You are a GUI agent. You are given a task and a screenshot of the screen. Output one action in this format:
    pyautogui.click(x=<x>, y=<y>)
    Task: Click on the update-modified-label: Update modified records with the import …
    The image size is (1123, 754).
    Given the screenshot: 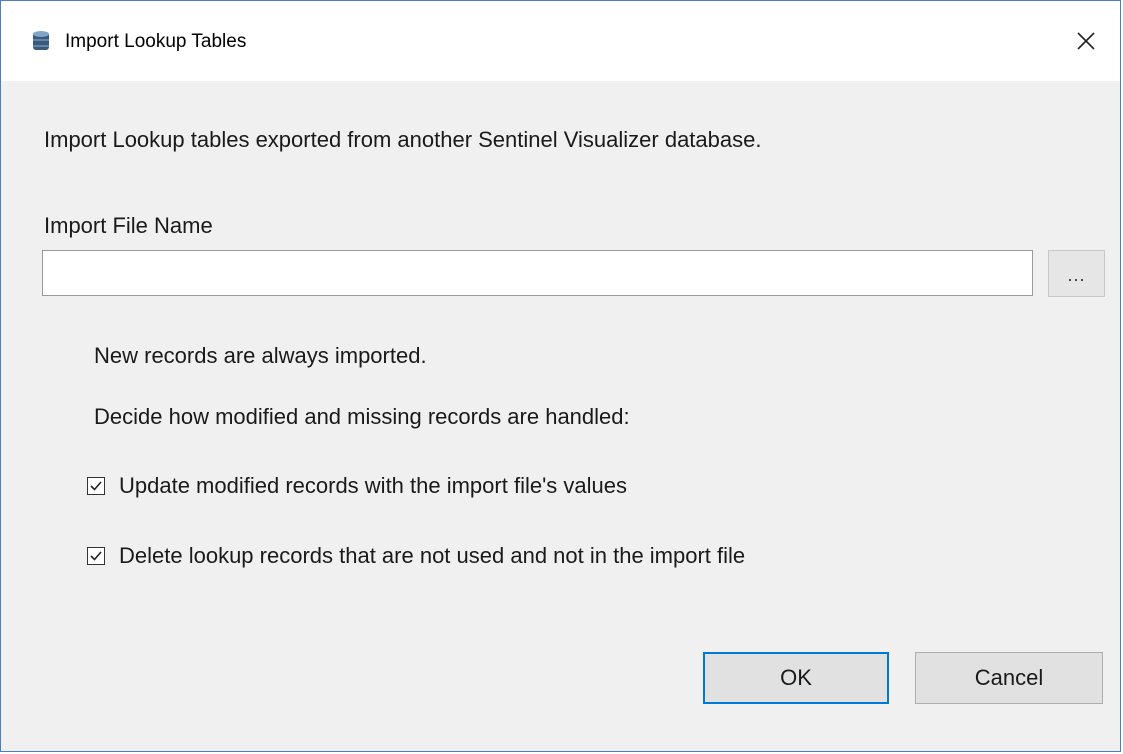 What is the action you would take?
    pyautogui.click(x=373, y=485)
    